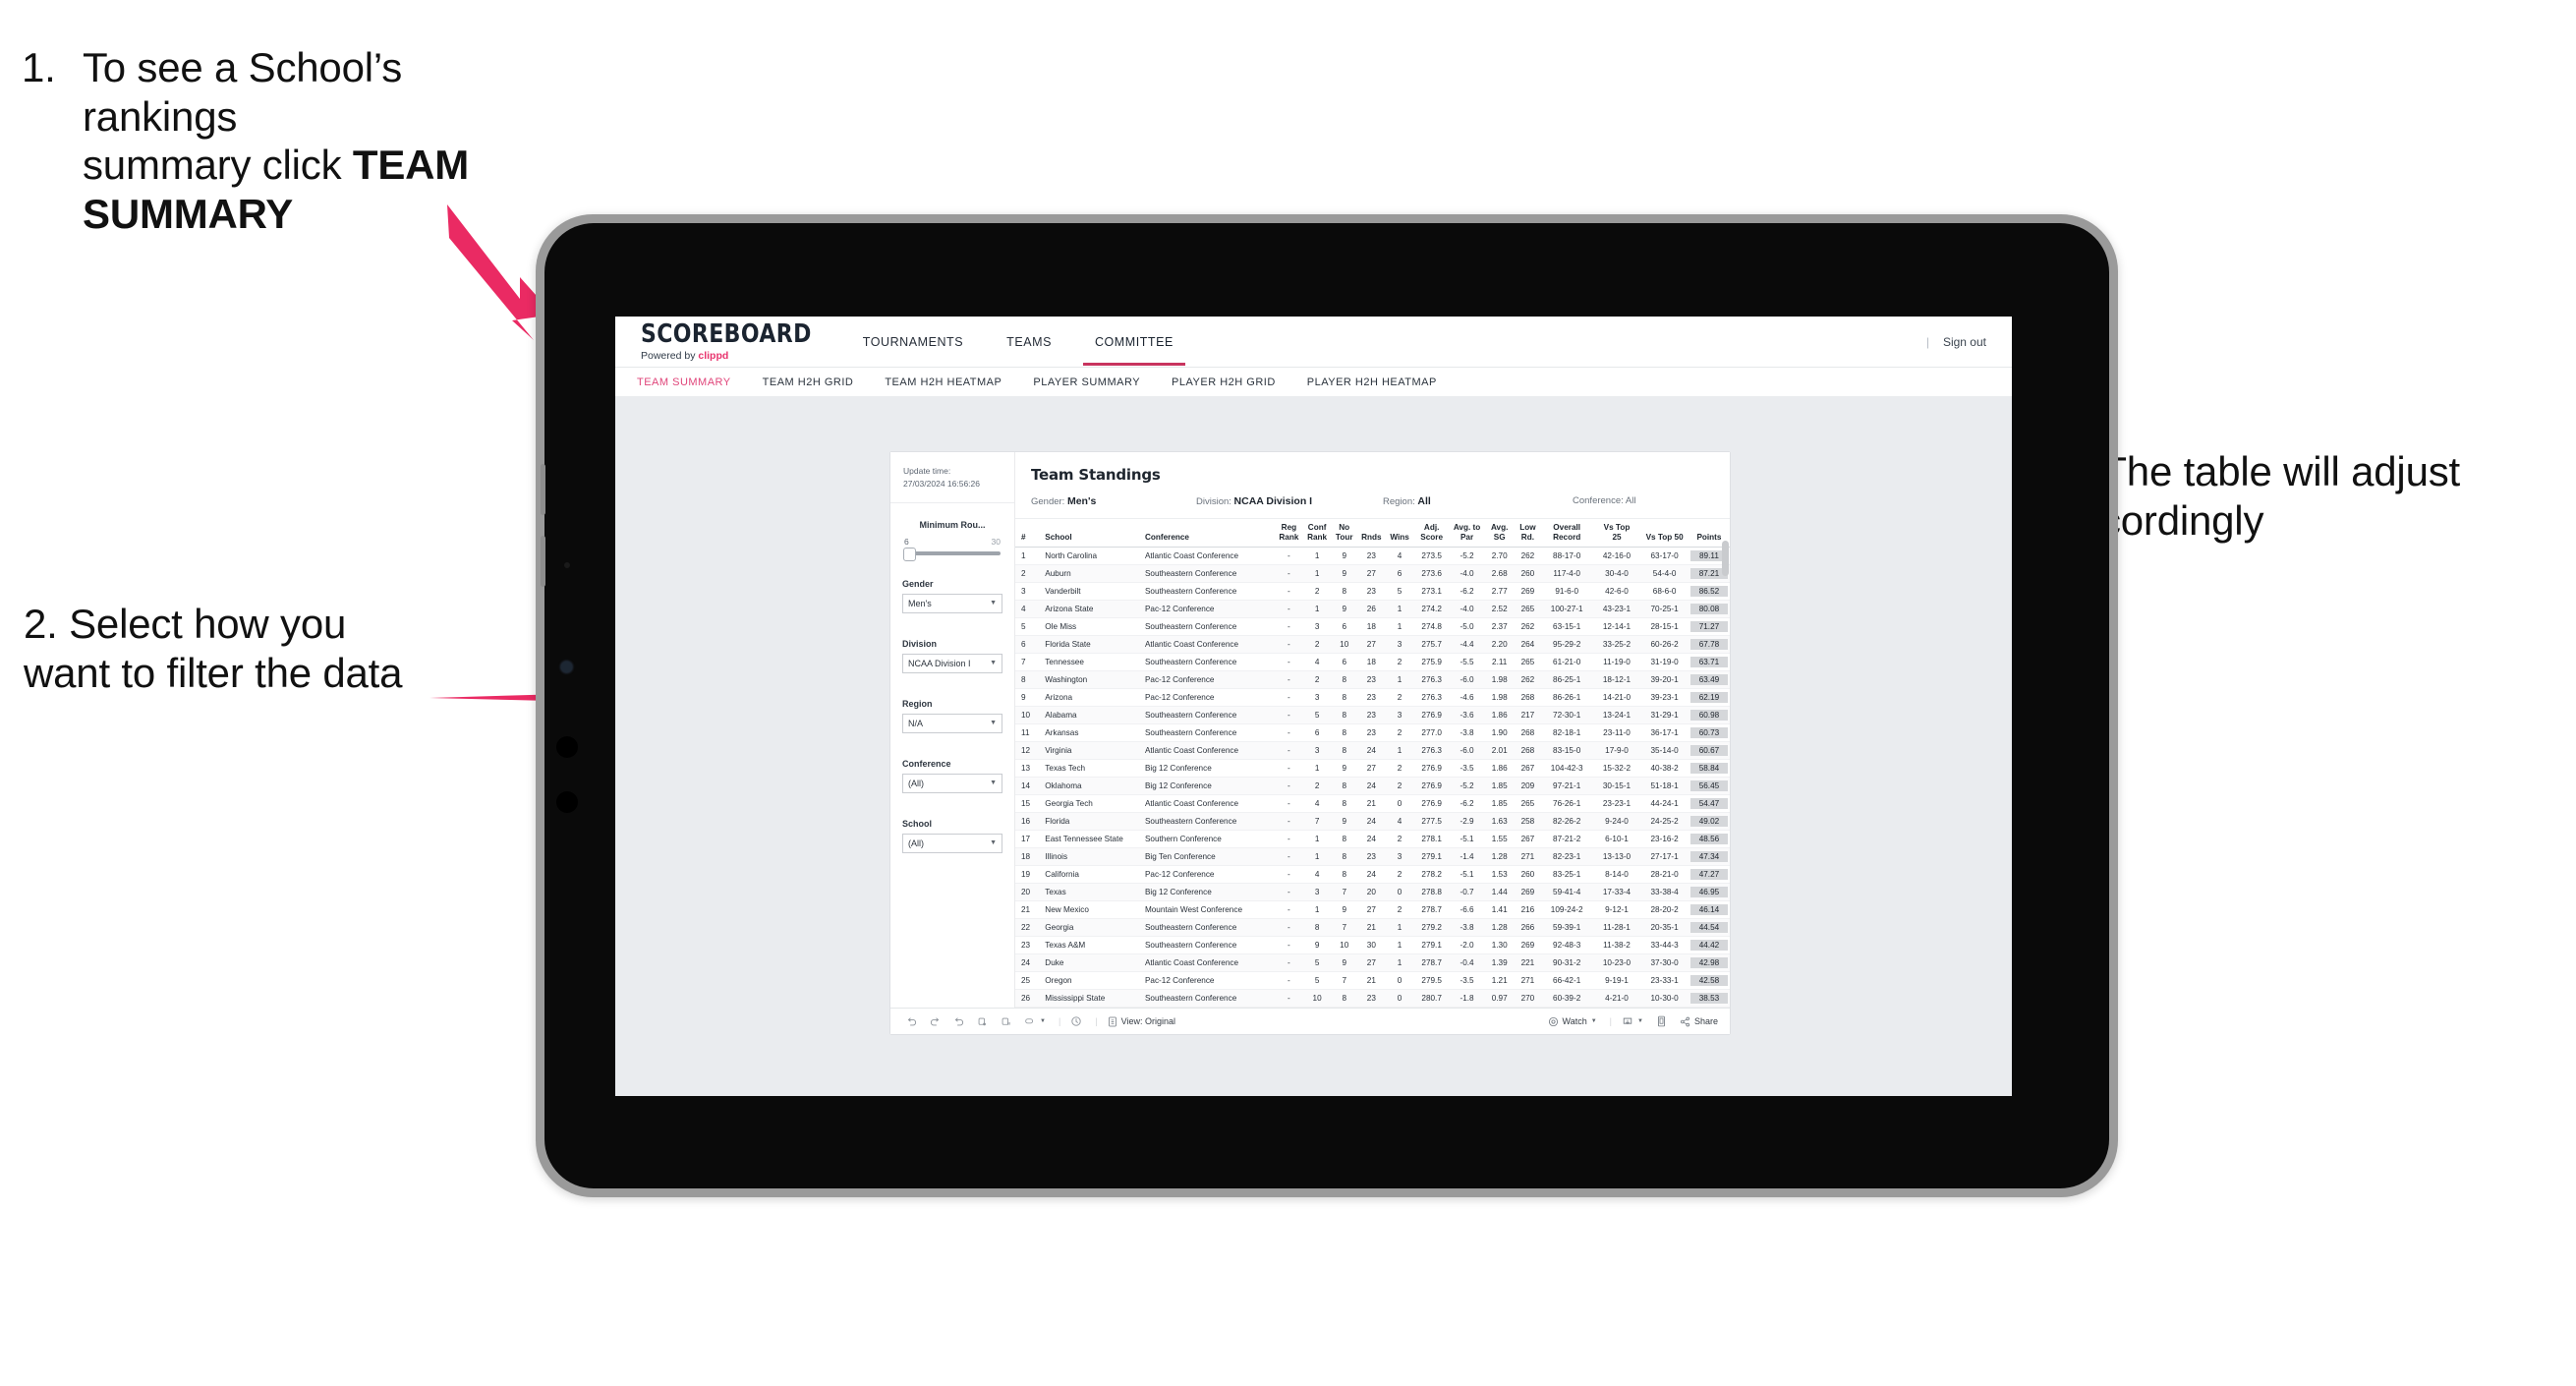 The image size is (2576, 1386). I want to click on volume-down-button, so click(543, 562).